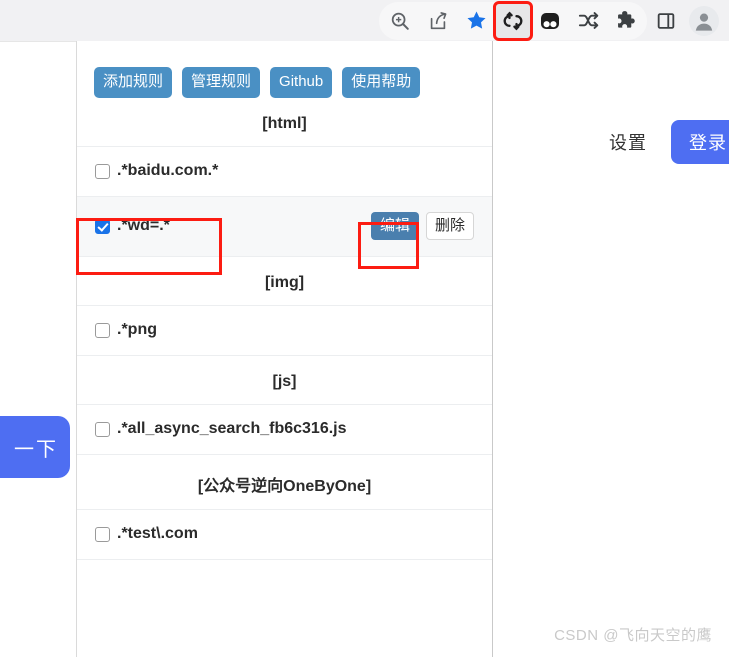 The height and width of the screenshot is (657, 729). Describe the element at coordinates (35, 447) in the screenshot. I see `search-submit-button: 一下` at that location.